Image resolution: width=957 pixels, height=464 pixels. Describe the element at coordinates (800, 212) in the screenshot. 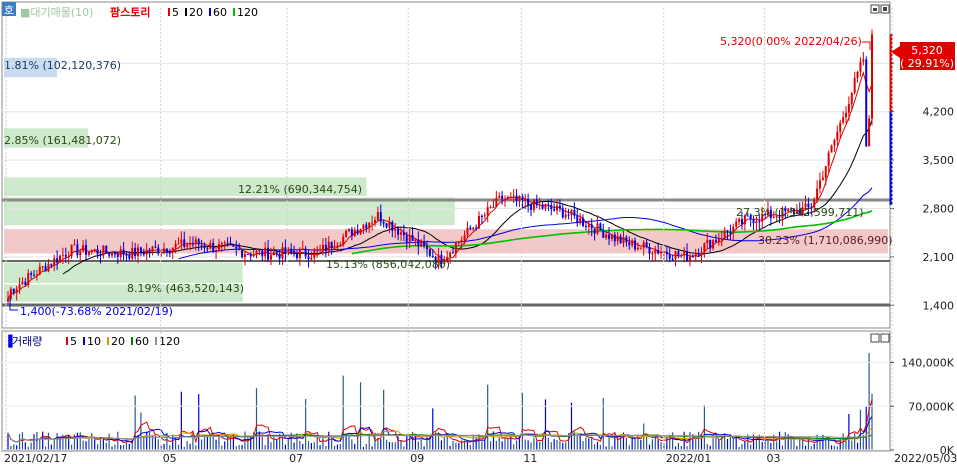

I see `profile-label-7: 27.3% (1,542,599,711)` at that location.